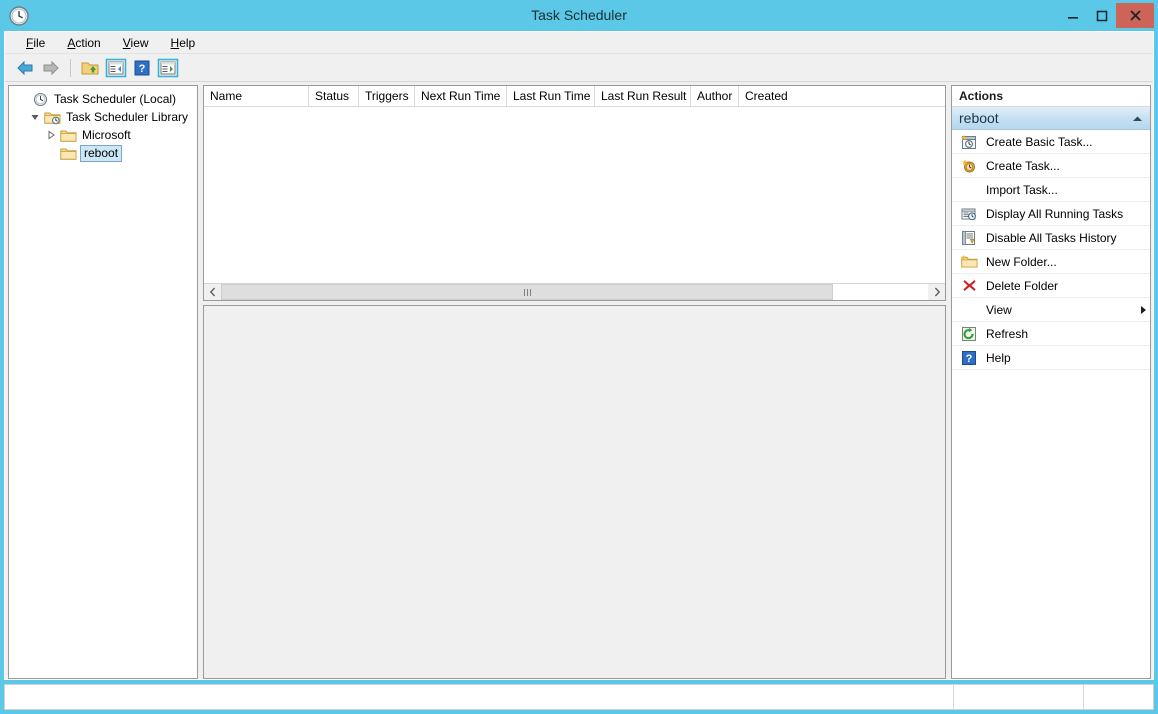 Image resolution: width=1158 pixels, height=714 pixels. What do you see at coordinates (212, 292) in the screenshot?
I see `chevron-left-icon` at bounding box center [212, 292].